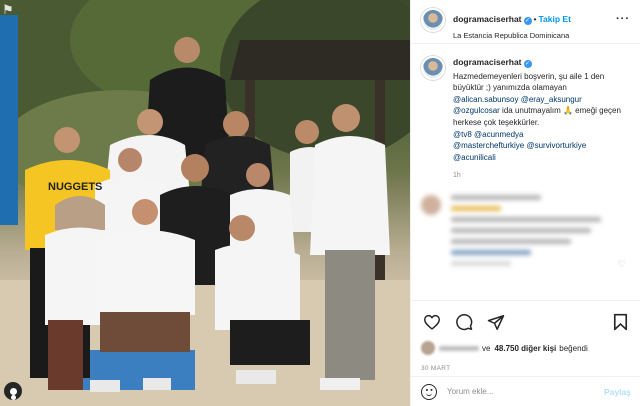 The image size is (640, 406). Describe the element at coordinates (459, 348) in the screenshot. I see `blurred-liker-name` at that location.